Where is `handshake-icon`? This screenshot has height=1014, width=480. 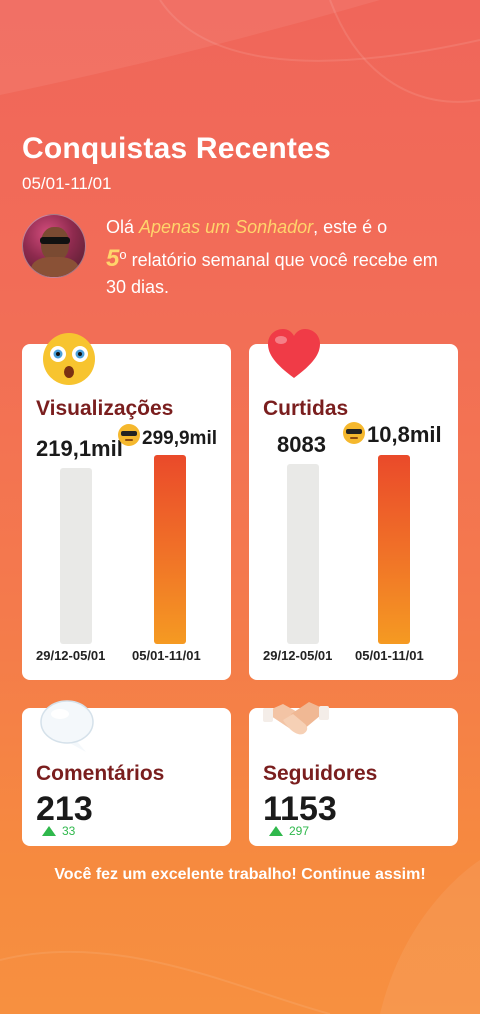
handshake-icon is located at coordinates (296, 718).